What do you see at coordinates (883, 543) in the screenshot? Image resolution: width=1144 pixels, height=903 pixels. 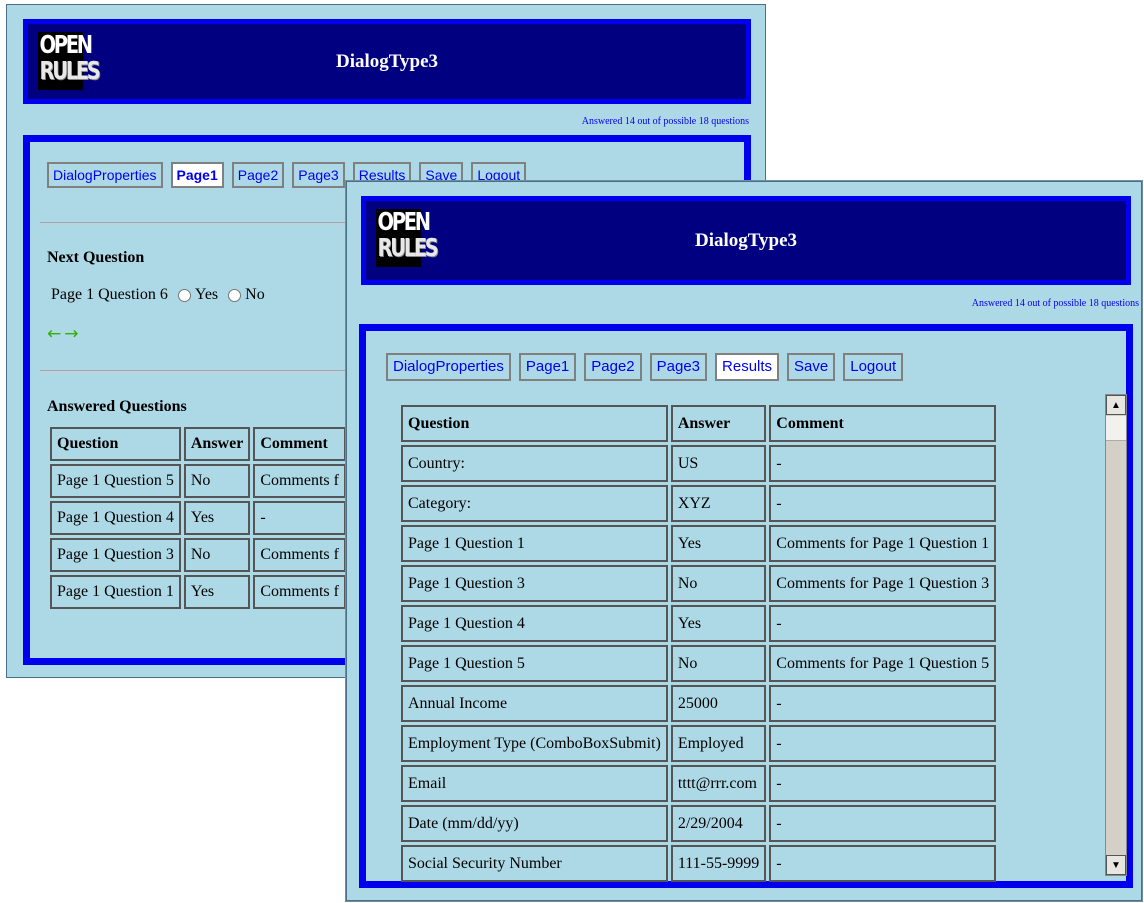 I see `cell-comment: Comments for Page 1 Question 1` at bounding box center [883, 543].